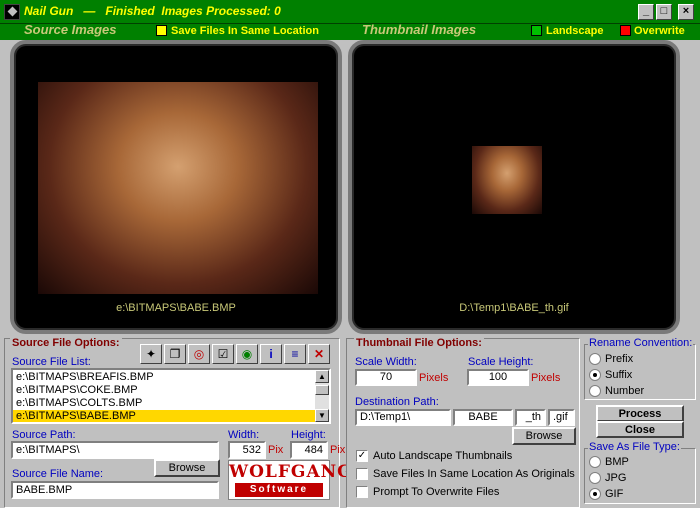  What do you see at coordinates (646, 12) in the screenshot?
I see `minimize-button: _` at bounding box center [646, 12].